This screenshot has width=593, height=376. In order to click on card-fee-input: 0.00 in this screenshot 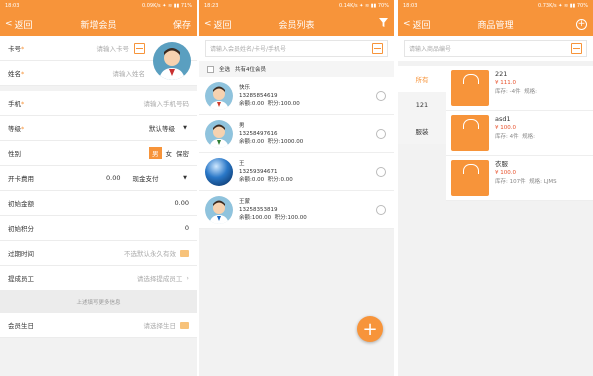, I will do `click(113, 178)`.